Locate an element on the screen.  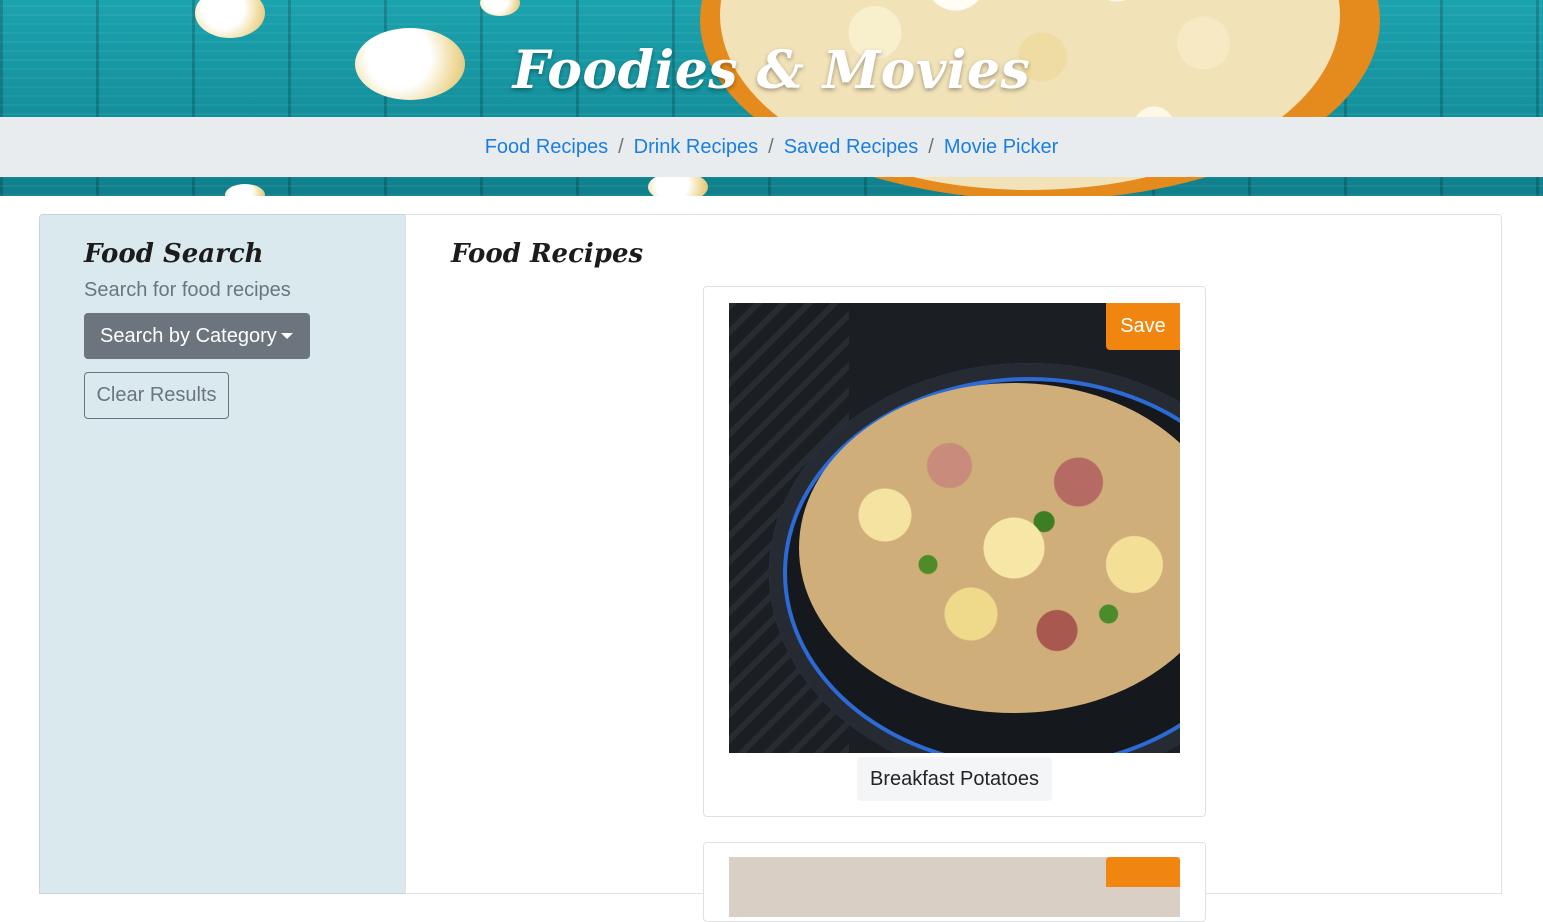
caret-down-icon is located at coordinates (287, 336).